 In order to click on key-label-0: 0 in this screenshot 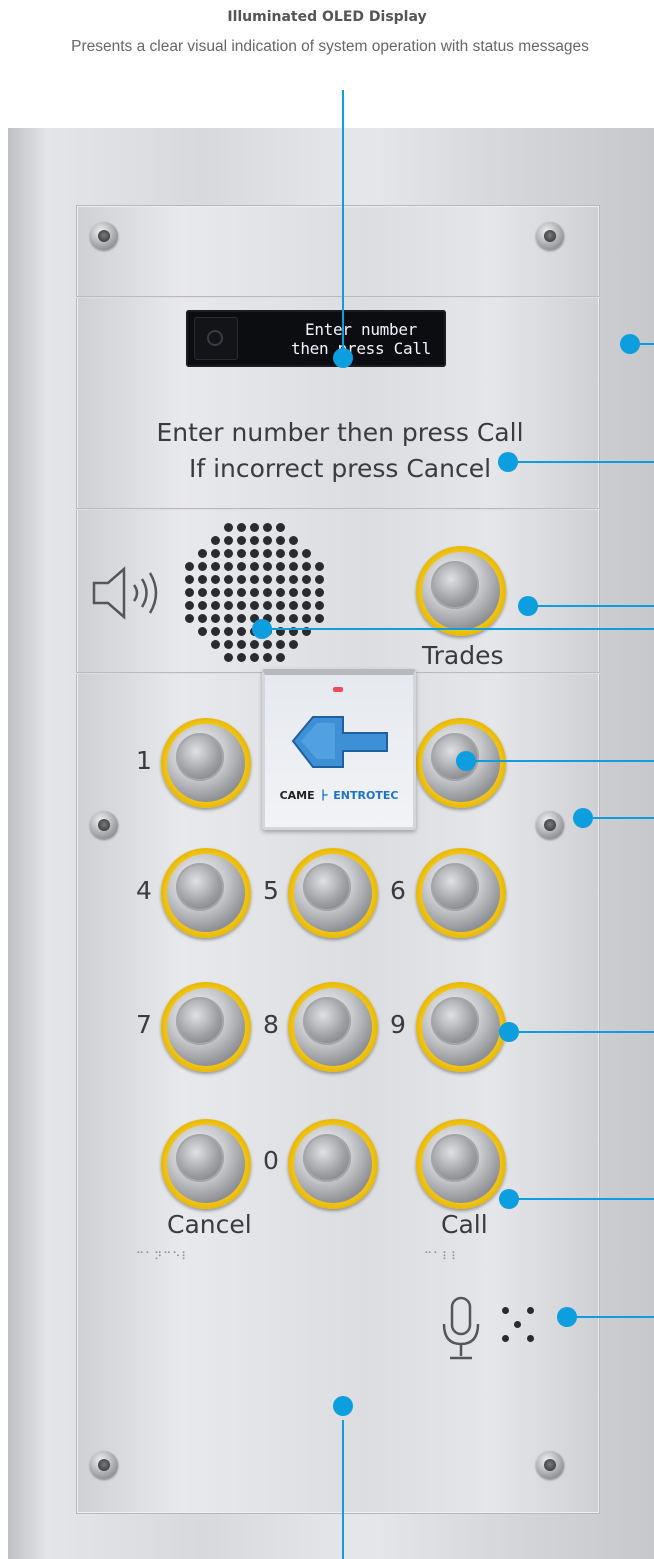, I will do `click(271, 1160)`.